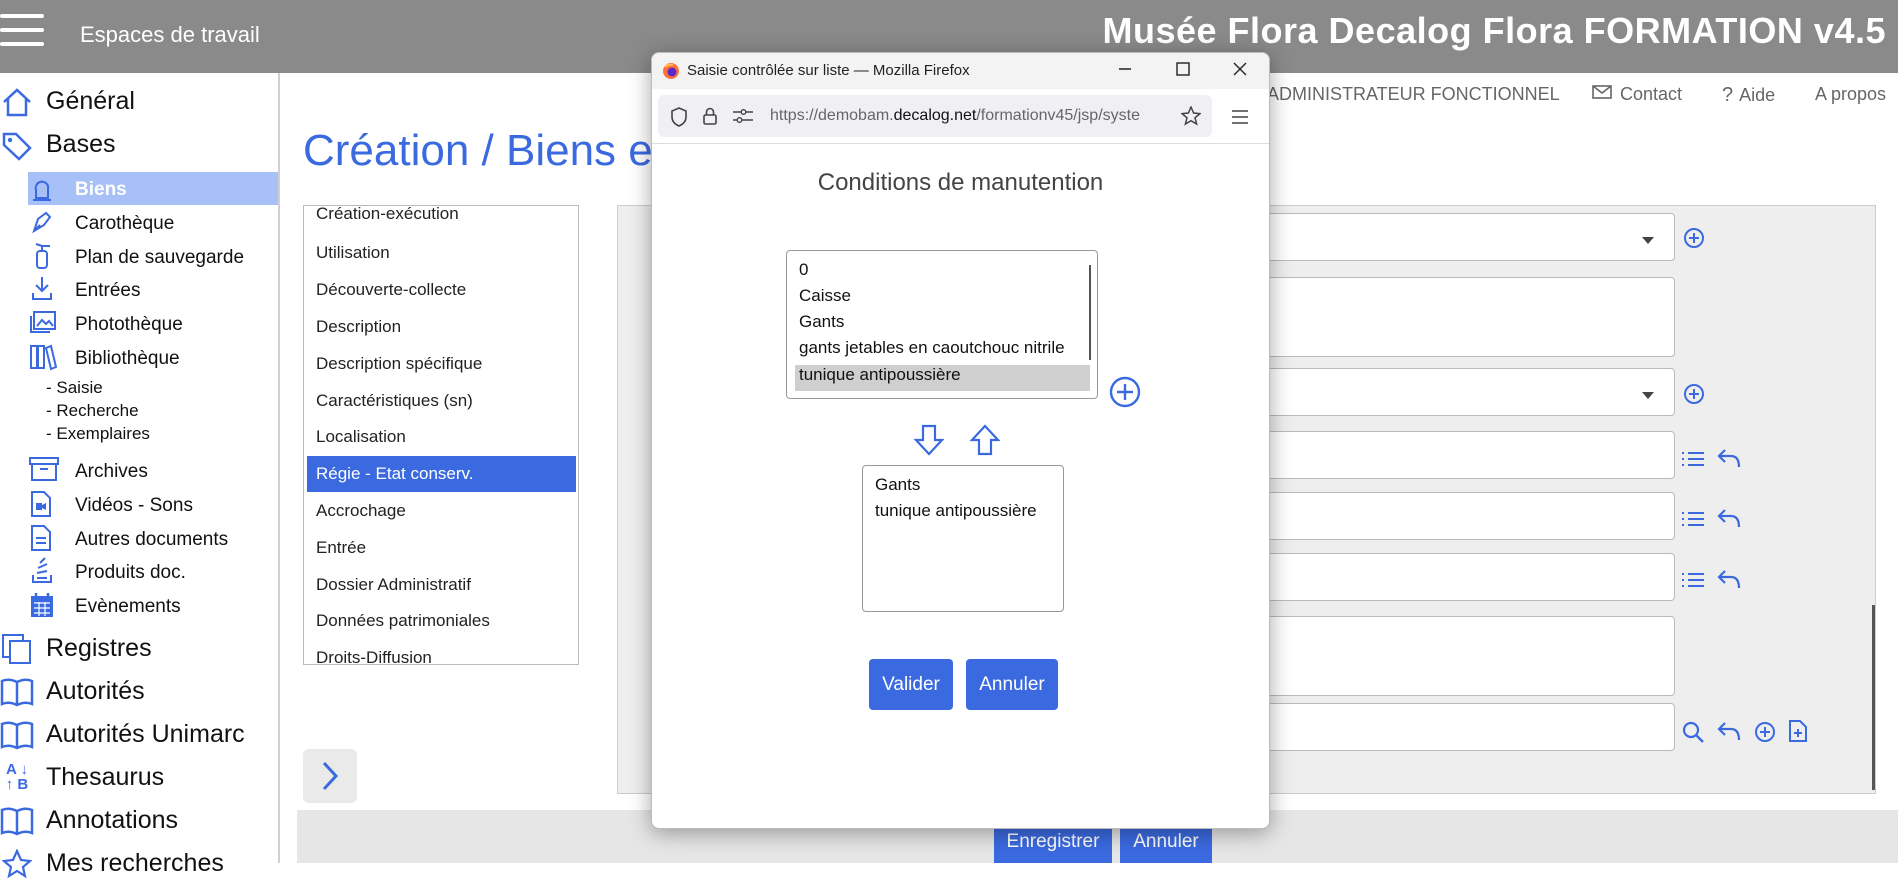 The image size is (1898, 879). I want to click on chosen-value: Gants, so click(897, 485).